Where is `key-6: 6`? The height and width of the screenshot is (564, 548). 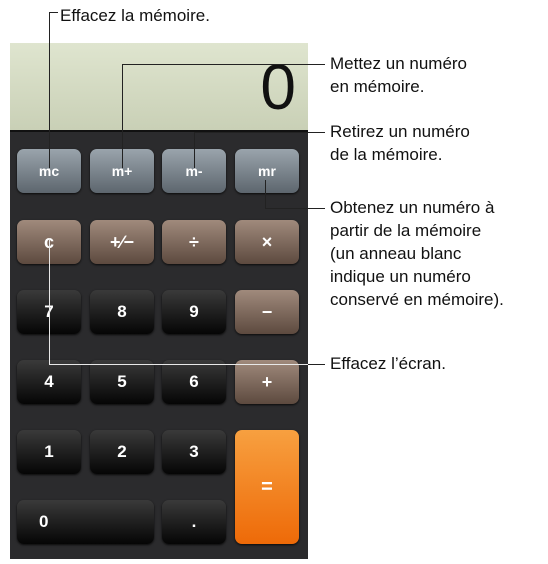 key-6: 6 is located at coordinates (194, 382).